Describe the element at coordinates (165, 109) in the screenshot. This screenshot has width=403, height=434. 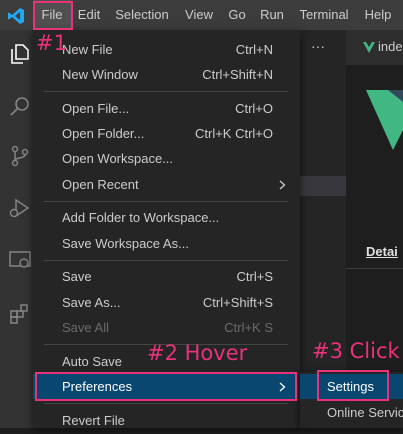
I see `menu-item-open-file: Open File... Ctrl+O` at that location.